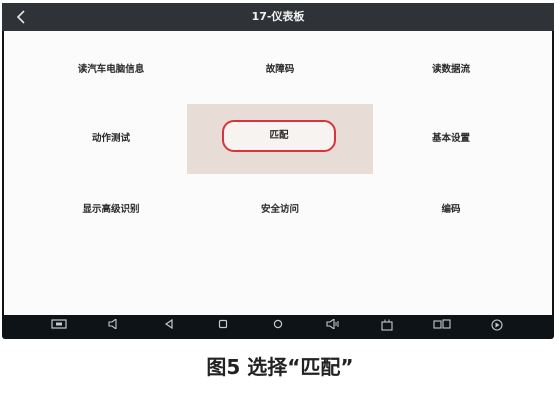 This screenshot has width=560, height=394. Describe the element at coordinates (280, 210) in the screenshot. I see `menu-security-access: 安全访问` at that location.